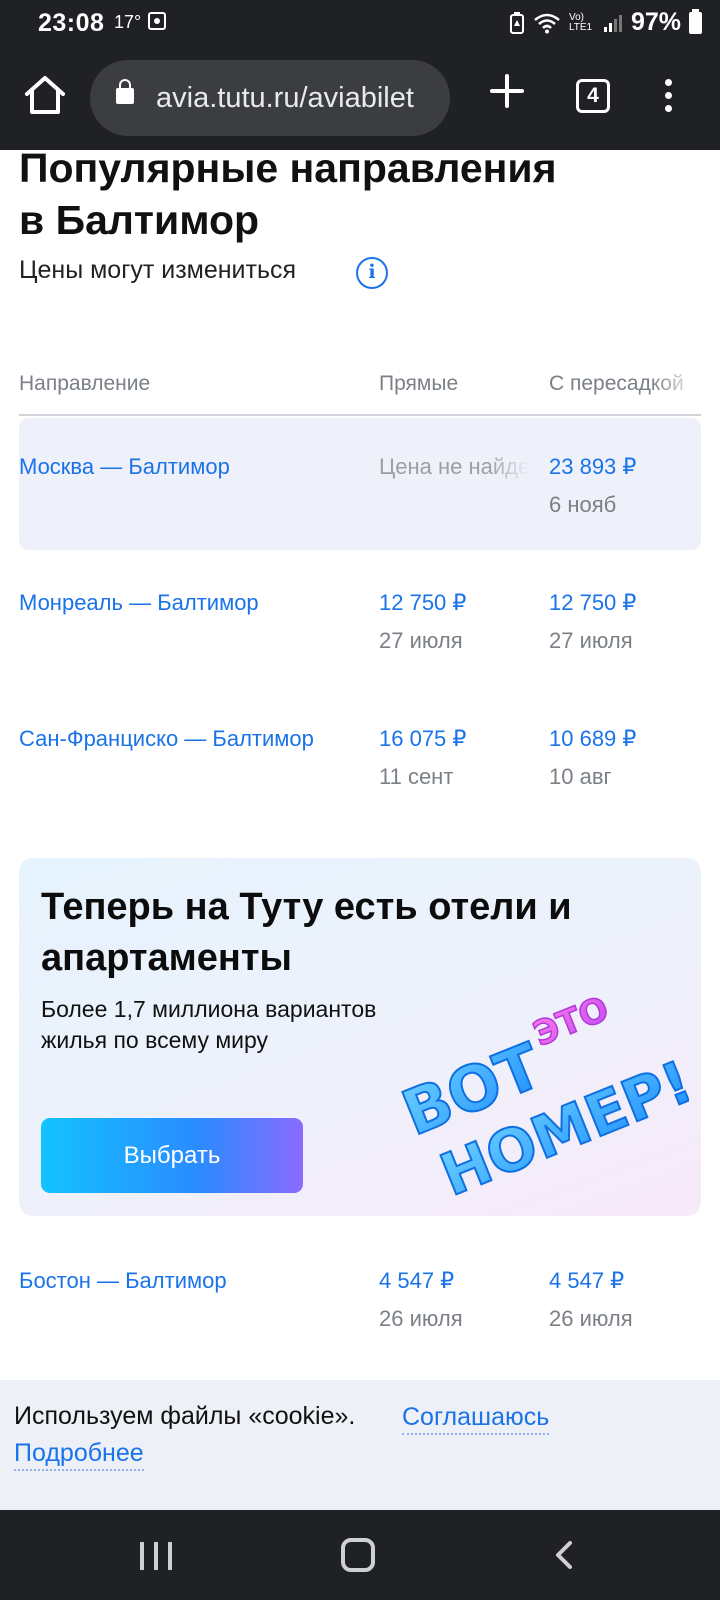 Image resolution: width=720 pixels, height=1600 pixels. Describe the element at coordinates (158, 270) in the screenshot. I see `price-disclaimer: Цены могут измениться` at that location.